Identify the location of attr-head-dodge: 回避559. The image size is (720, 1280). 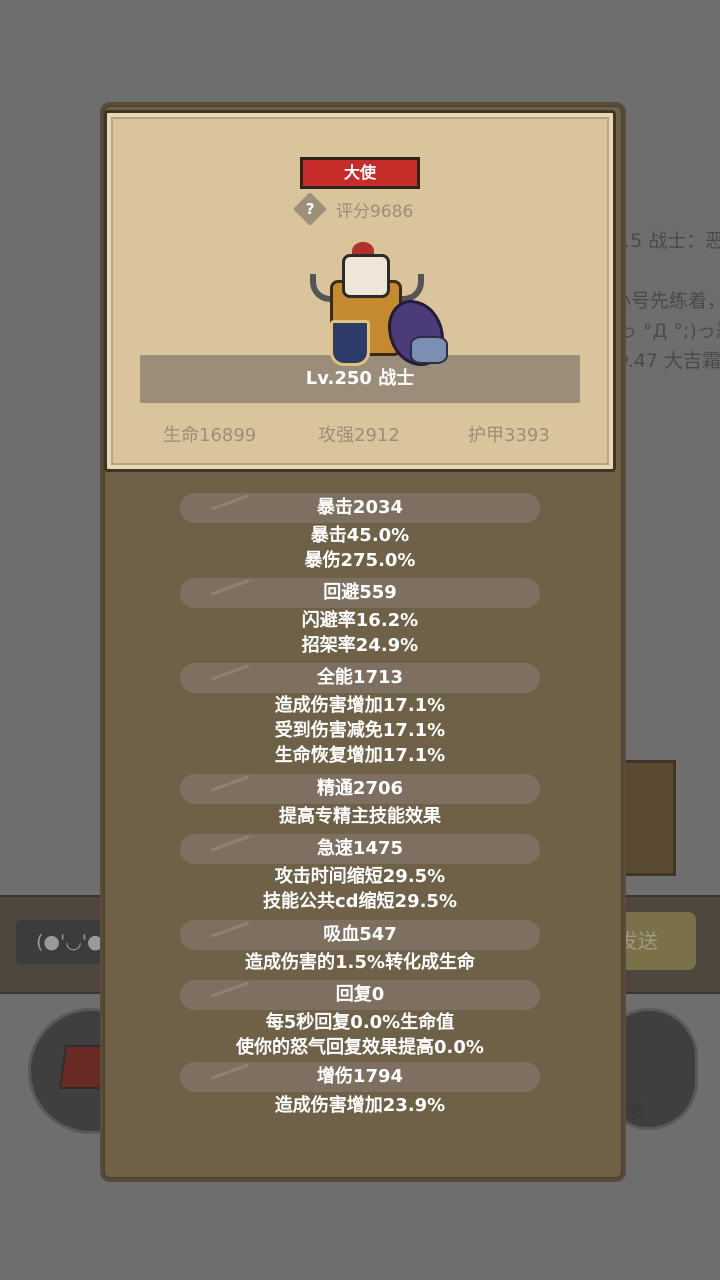
(360, 593).